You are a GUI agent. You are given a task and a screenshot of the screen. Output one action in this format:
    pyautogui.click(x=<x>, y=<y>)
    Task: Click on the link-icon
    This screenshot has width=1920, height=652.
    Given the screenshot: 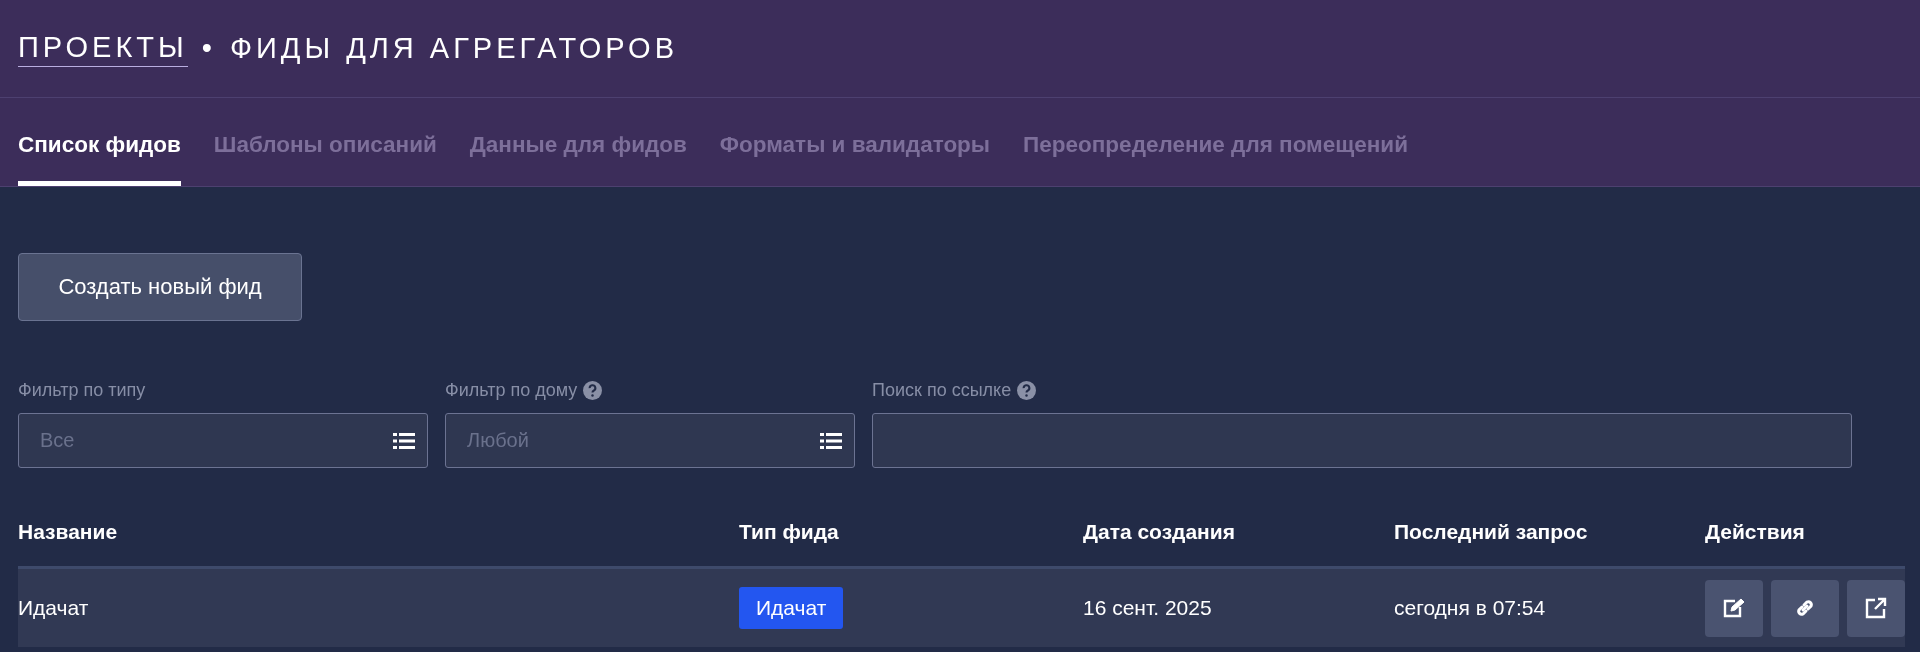 What is the action you would take?
    pyautogui.click(x=1805, y=608)
    